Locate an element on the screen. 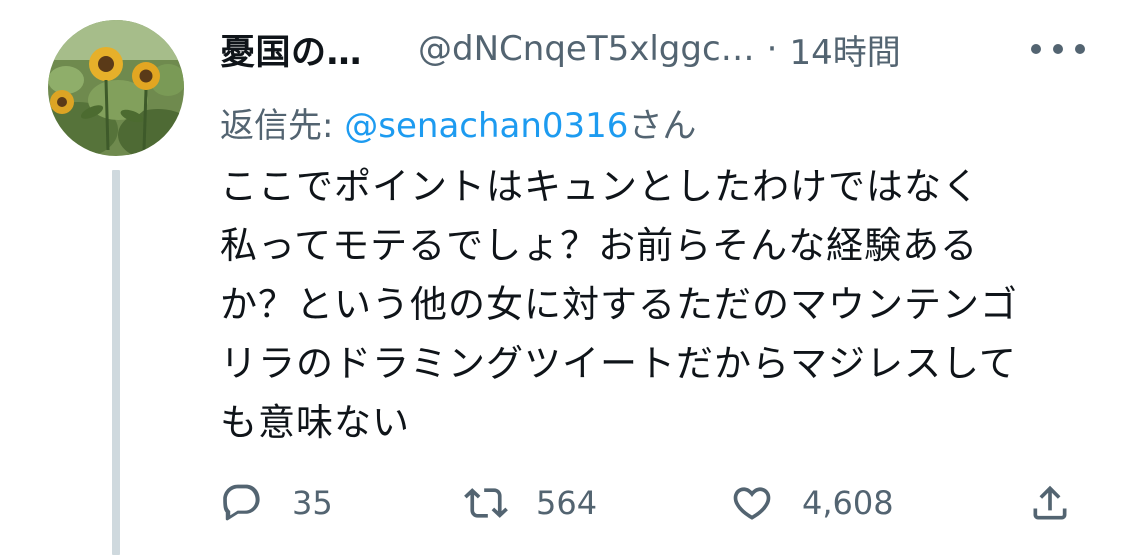  share-icon is located at coordinates (1050, 502).